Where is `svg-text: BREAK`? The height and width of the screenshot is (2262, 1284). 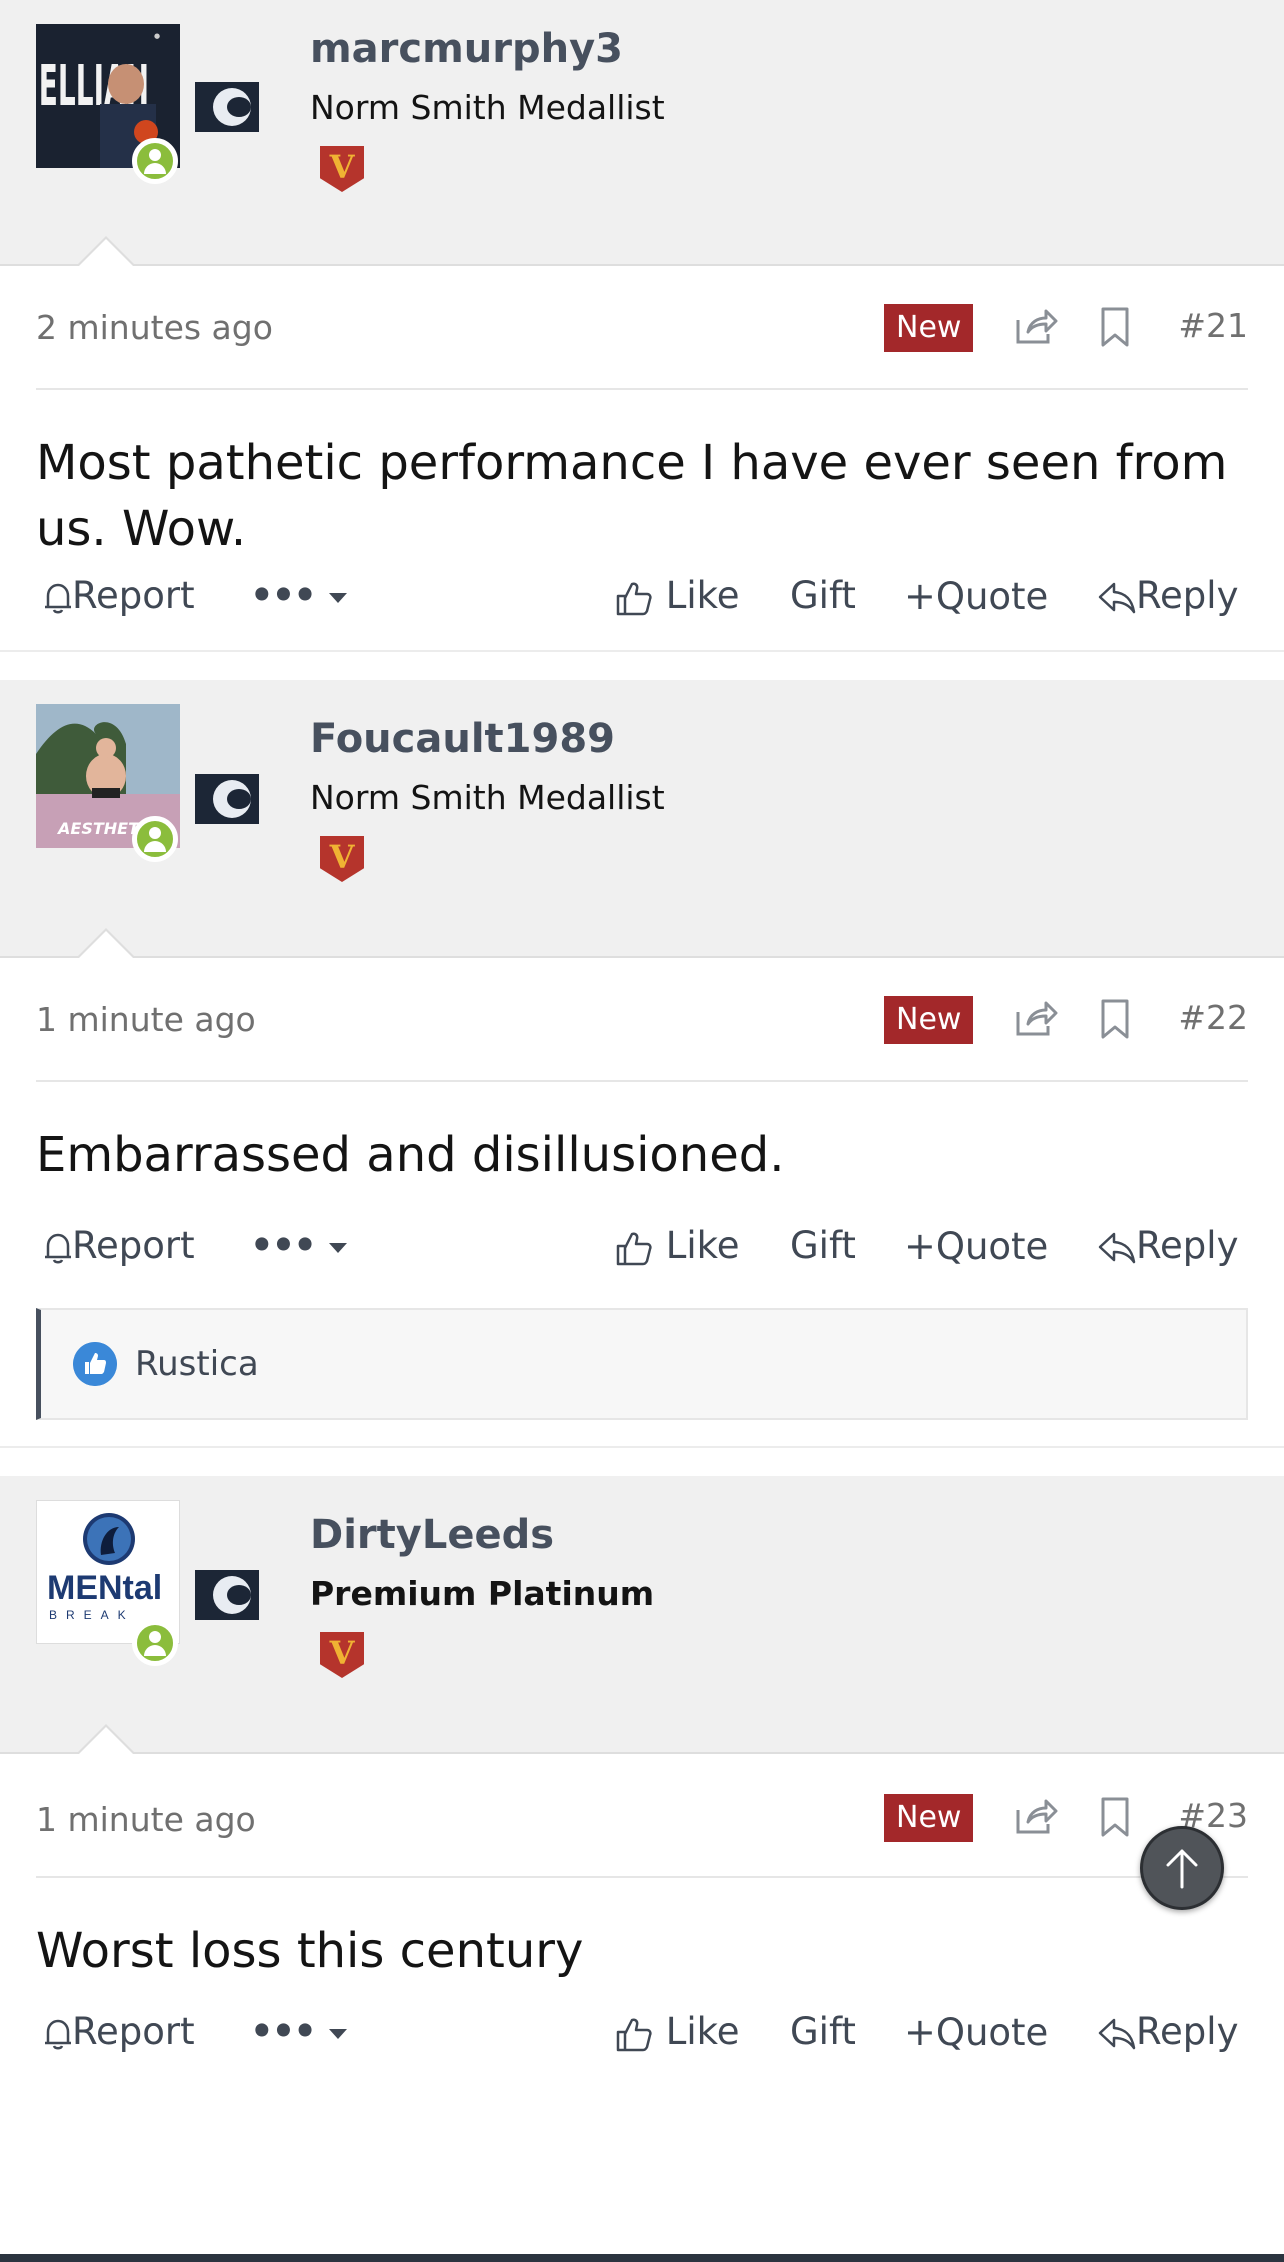 svg-text: BREAK is located at coordinates (92, 1615).